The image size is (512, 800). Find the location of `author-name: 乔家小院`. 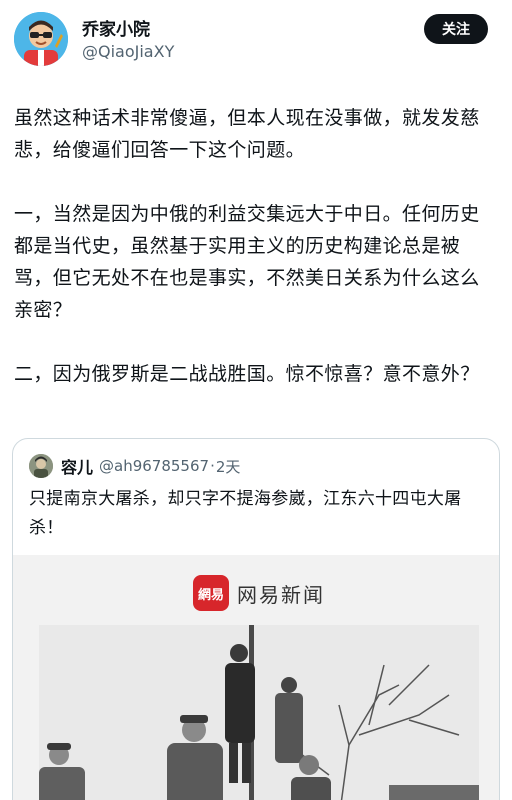

author-name: 乔家小院 is located at coordinates (116, 27).